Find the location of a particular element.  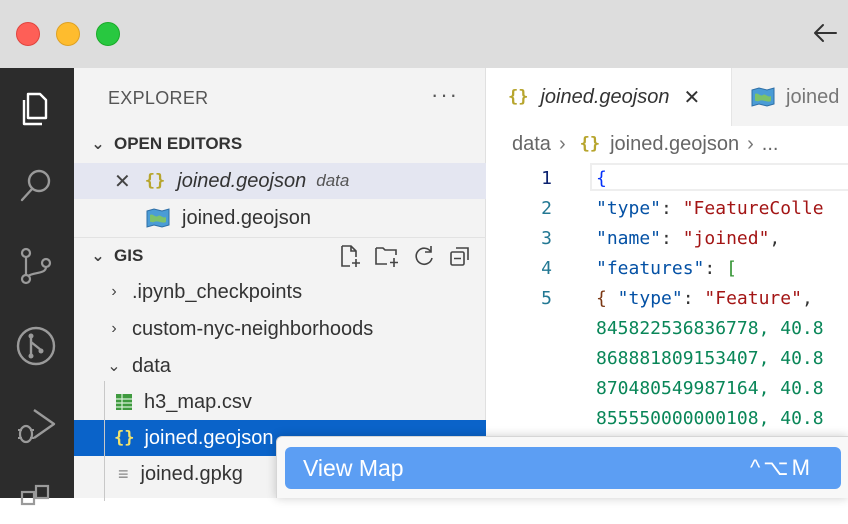

tree-folder: ⌄ data is located at coordinates (280, 366).